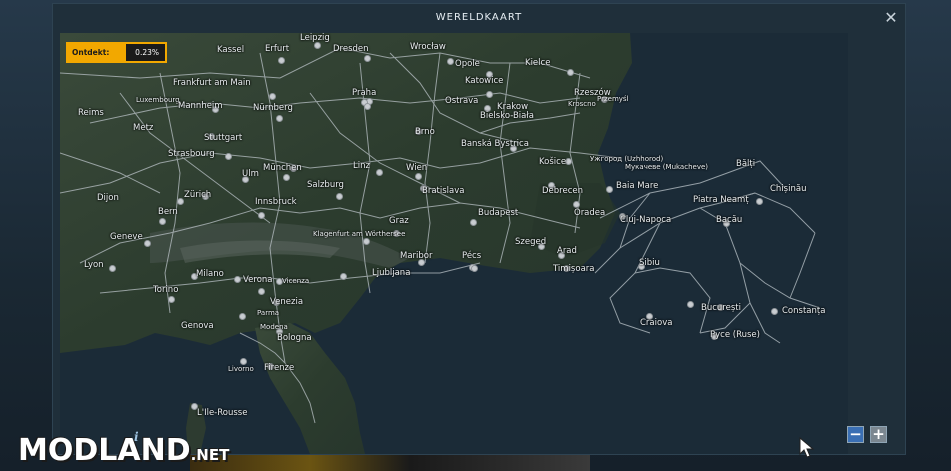 The width and height of the screenshot is (951, 471). What do you see at coordinates (735, 335) in the screenshot?
I see `city-label-ruse: Pyce (Ruse)` at bounding box center [735, 335].